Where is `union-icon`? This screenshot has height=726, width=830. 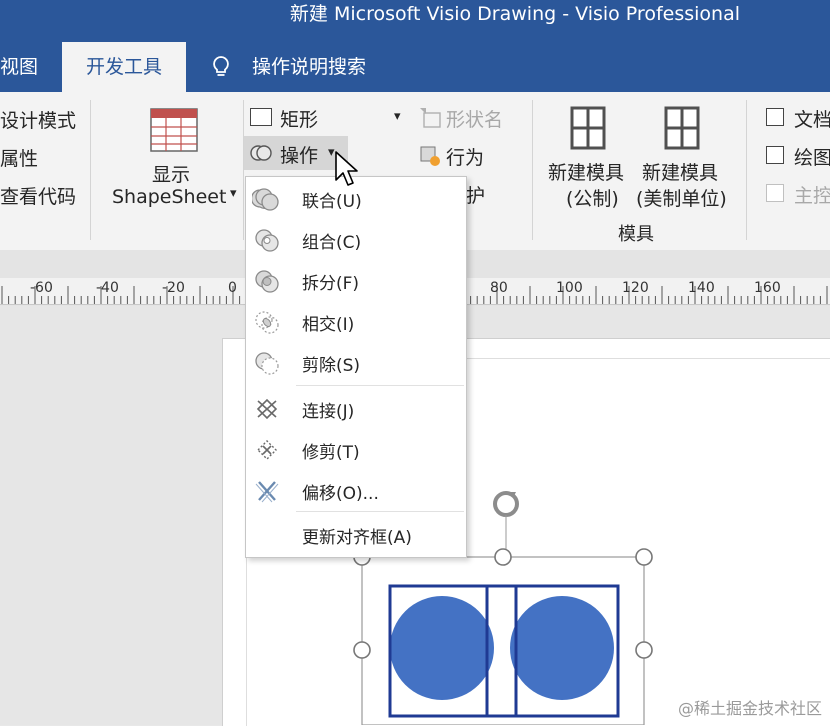 union-icon is located at coordinates (265, 199).